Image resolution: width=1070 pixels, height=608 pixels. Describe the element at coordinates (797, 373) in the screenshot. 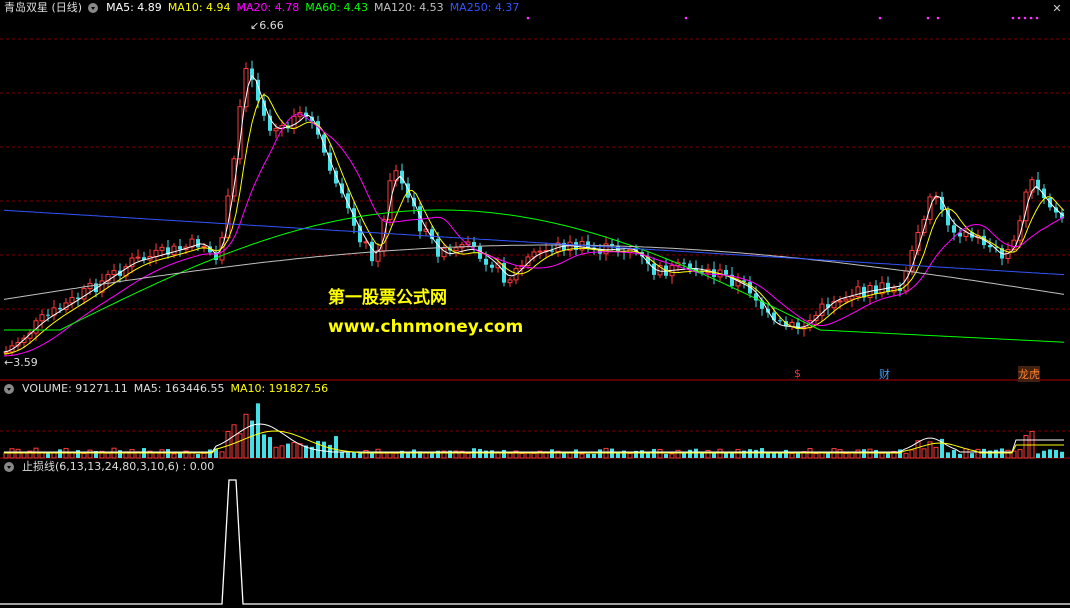

I see `event-mark-dividend: $` at that location.